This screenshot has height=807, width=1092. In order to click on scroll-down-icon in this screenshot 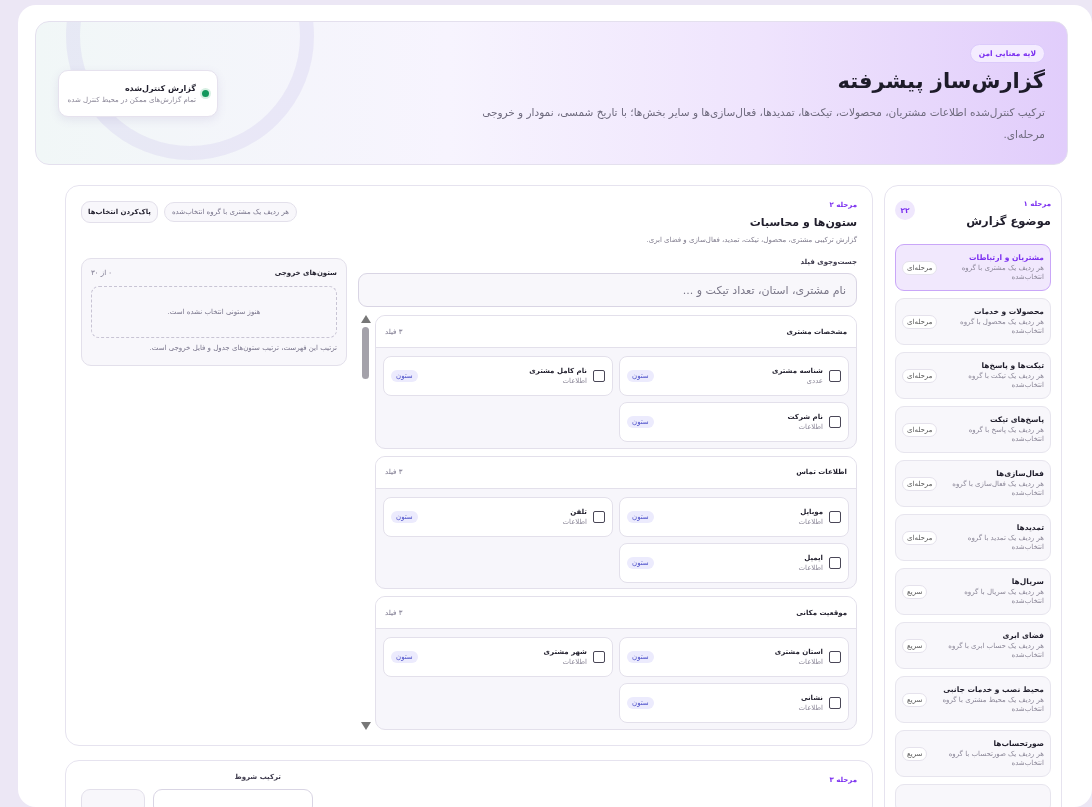, I will do `click(365, 726)`.